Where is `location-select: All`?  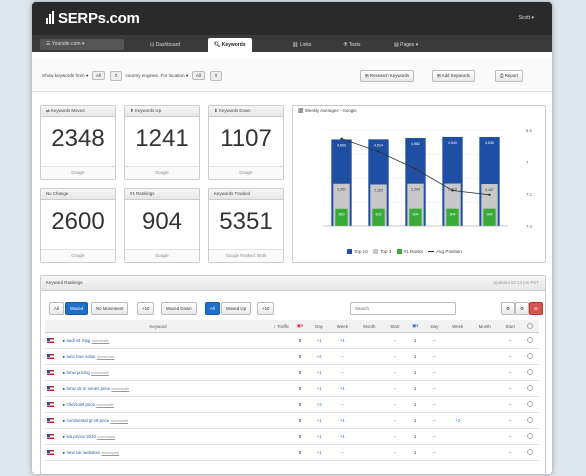
location-select: All is located at coordinates (198, 75).